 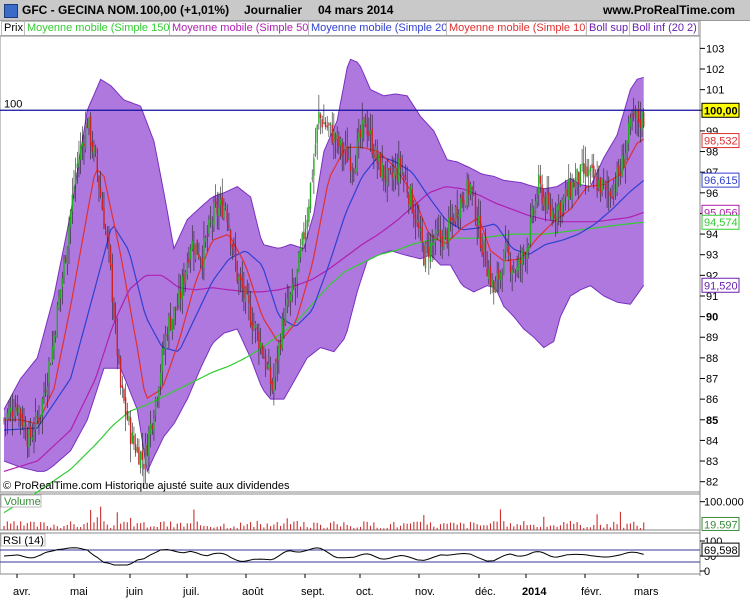 What do you see at coordinates (715, 70) in the screenshot?
I see `price-tick-label: 102` at bounding box center [715, 70].